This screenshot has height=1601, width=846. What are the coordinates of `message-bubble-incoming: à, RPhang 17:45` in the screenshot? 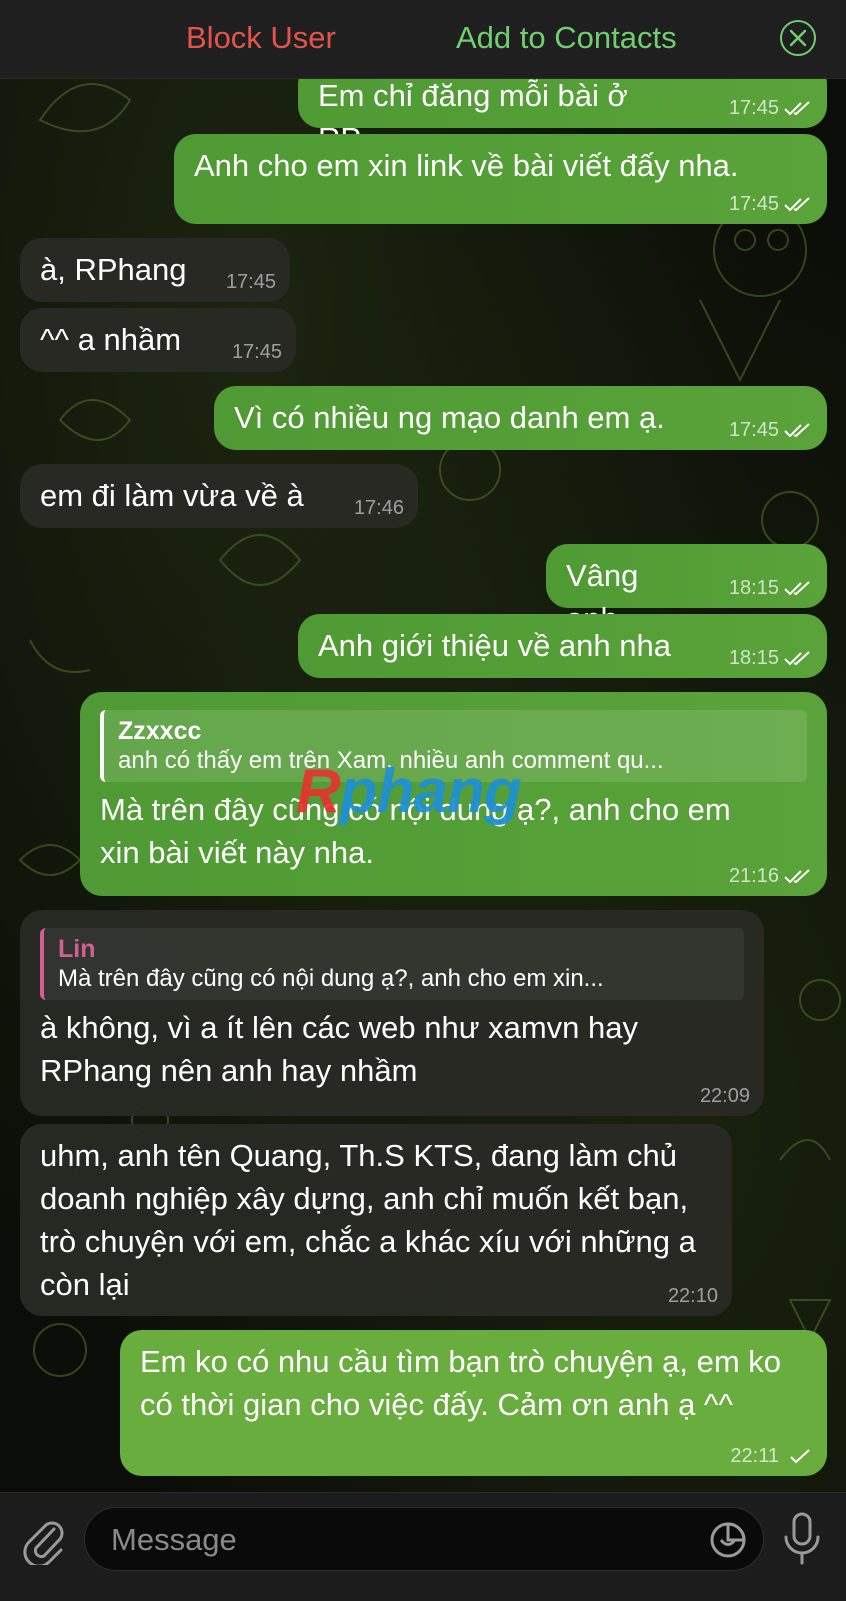 It's located at (155, 270).